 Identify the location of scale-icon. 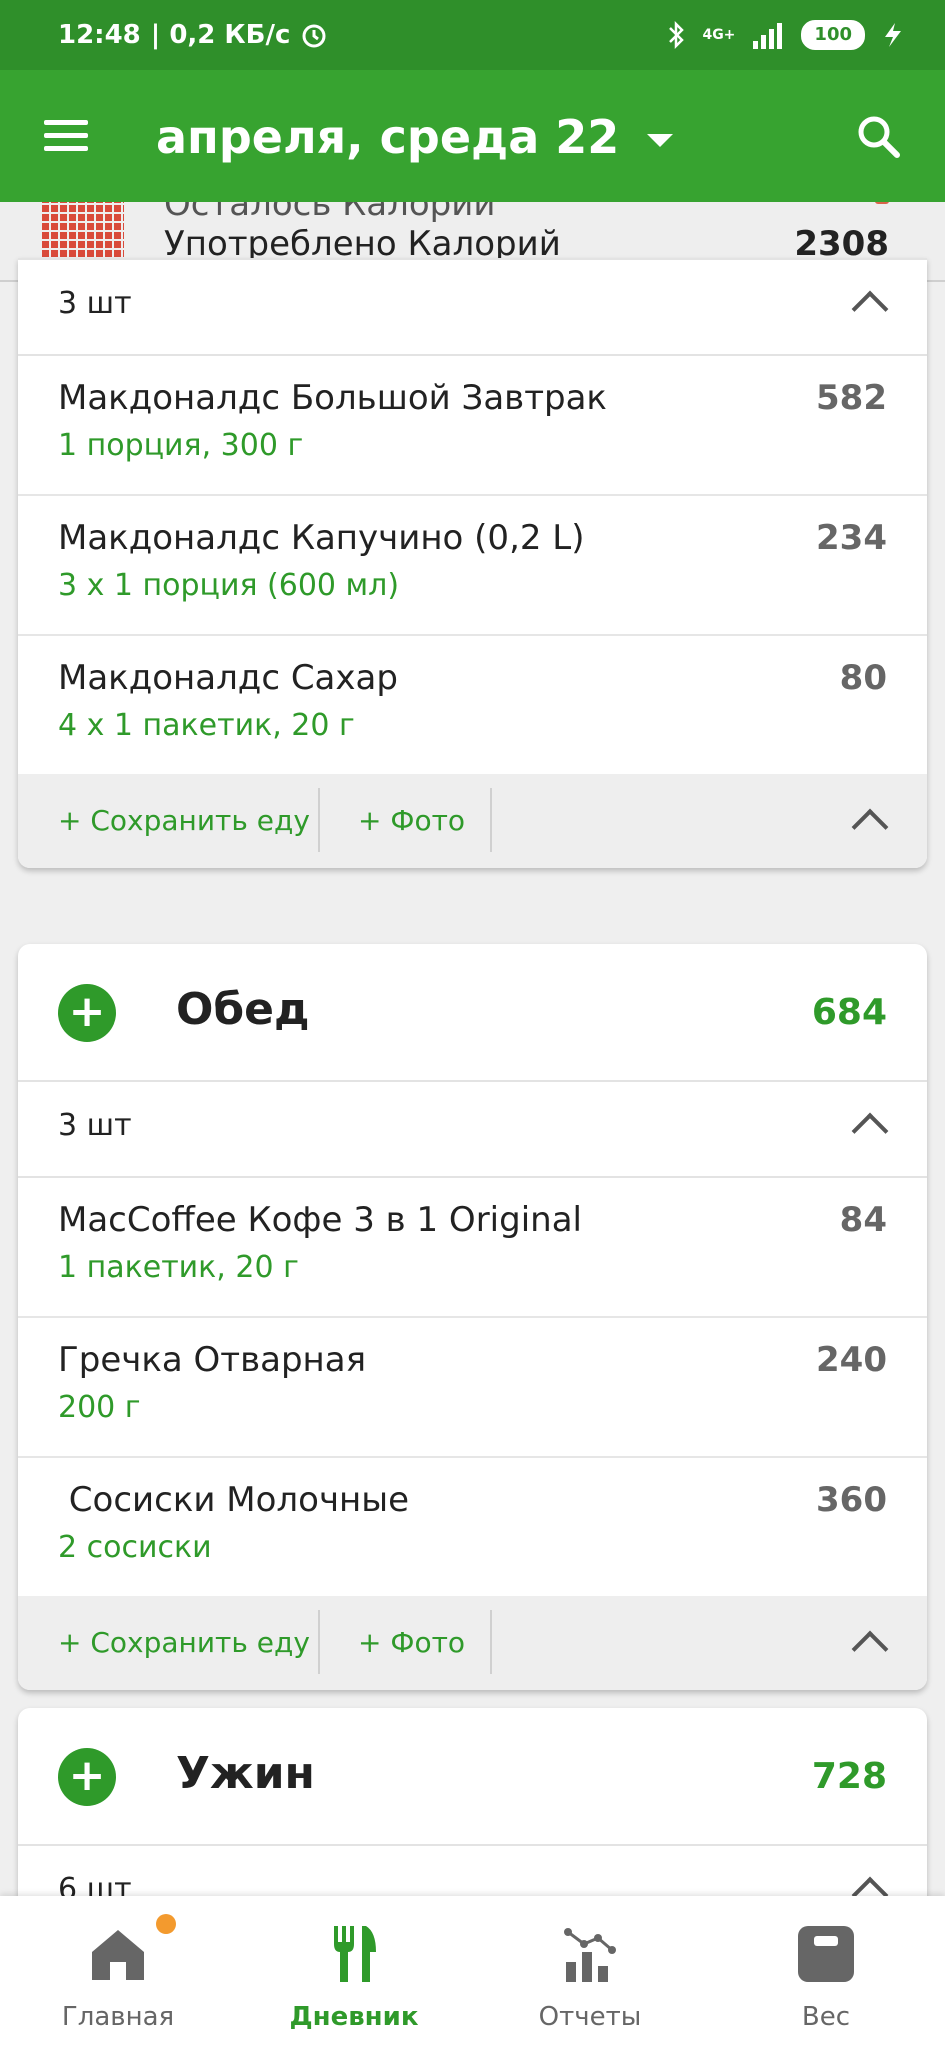
(826, 1954).